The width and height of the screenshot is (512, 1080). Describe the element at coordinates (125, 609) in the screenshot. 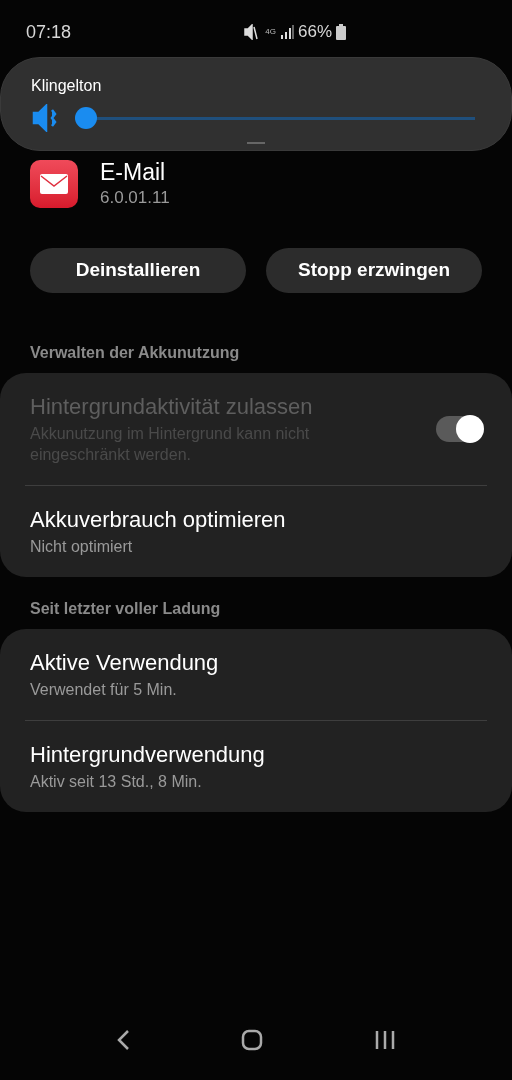

I see `section-header: Seit letzter voller Ladung` at that location.